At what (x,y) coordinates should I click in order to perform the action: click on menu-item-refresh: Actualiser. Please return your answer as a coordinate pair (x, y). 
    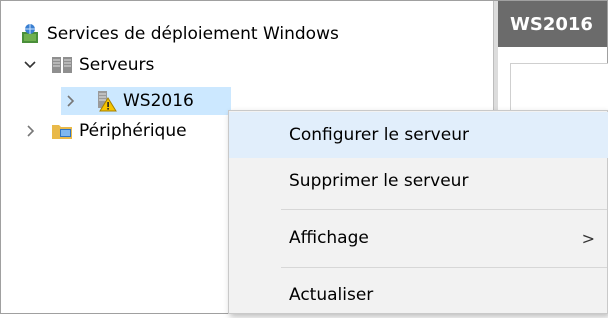
    Looking at the image, I should click on (418, 295).